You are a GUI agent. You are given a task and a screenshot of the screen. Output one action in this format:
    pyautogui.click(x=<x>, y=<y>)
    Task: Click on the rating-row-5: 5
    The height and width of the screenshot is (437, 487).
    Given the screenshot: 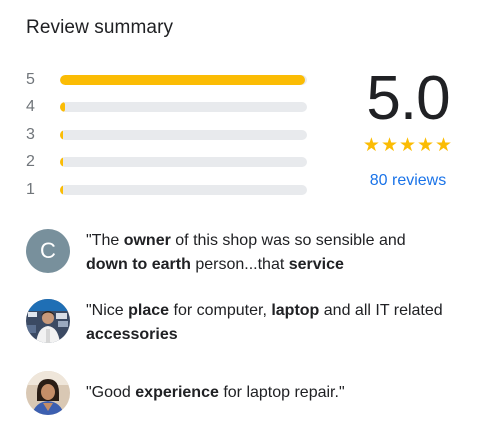 What is the action you would take?
    pyautogui.click(x=171, y=80)
    